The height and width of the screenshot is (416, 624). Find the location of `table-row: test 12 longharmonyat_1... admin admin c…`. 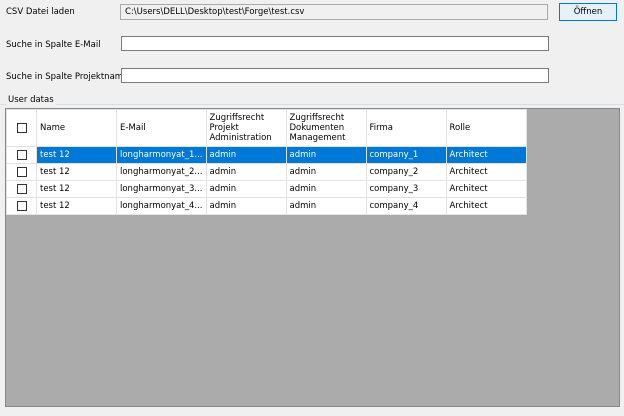

table-row: test 12 longharmonyat_1... admin admin c… is located at coordinates (266, 155).